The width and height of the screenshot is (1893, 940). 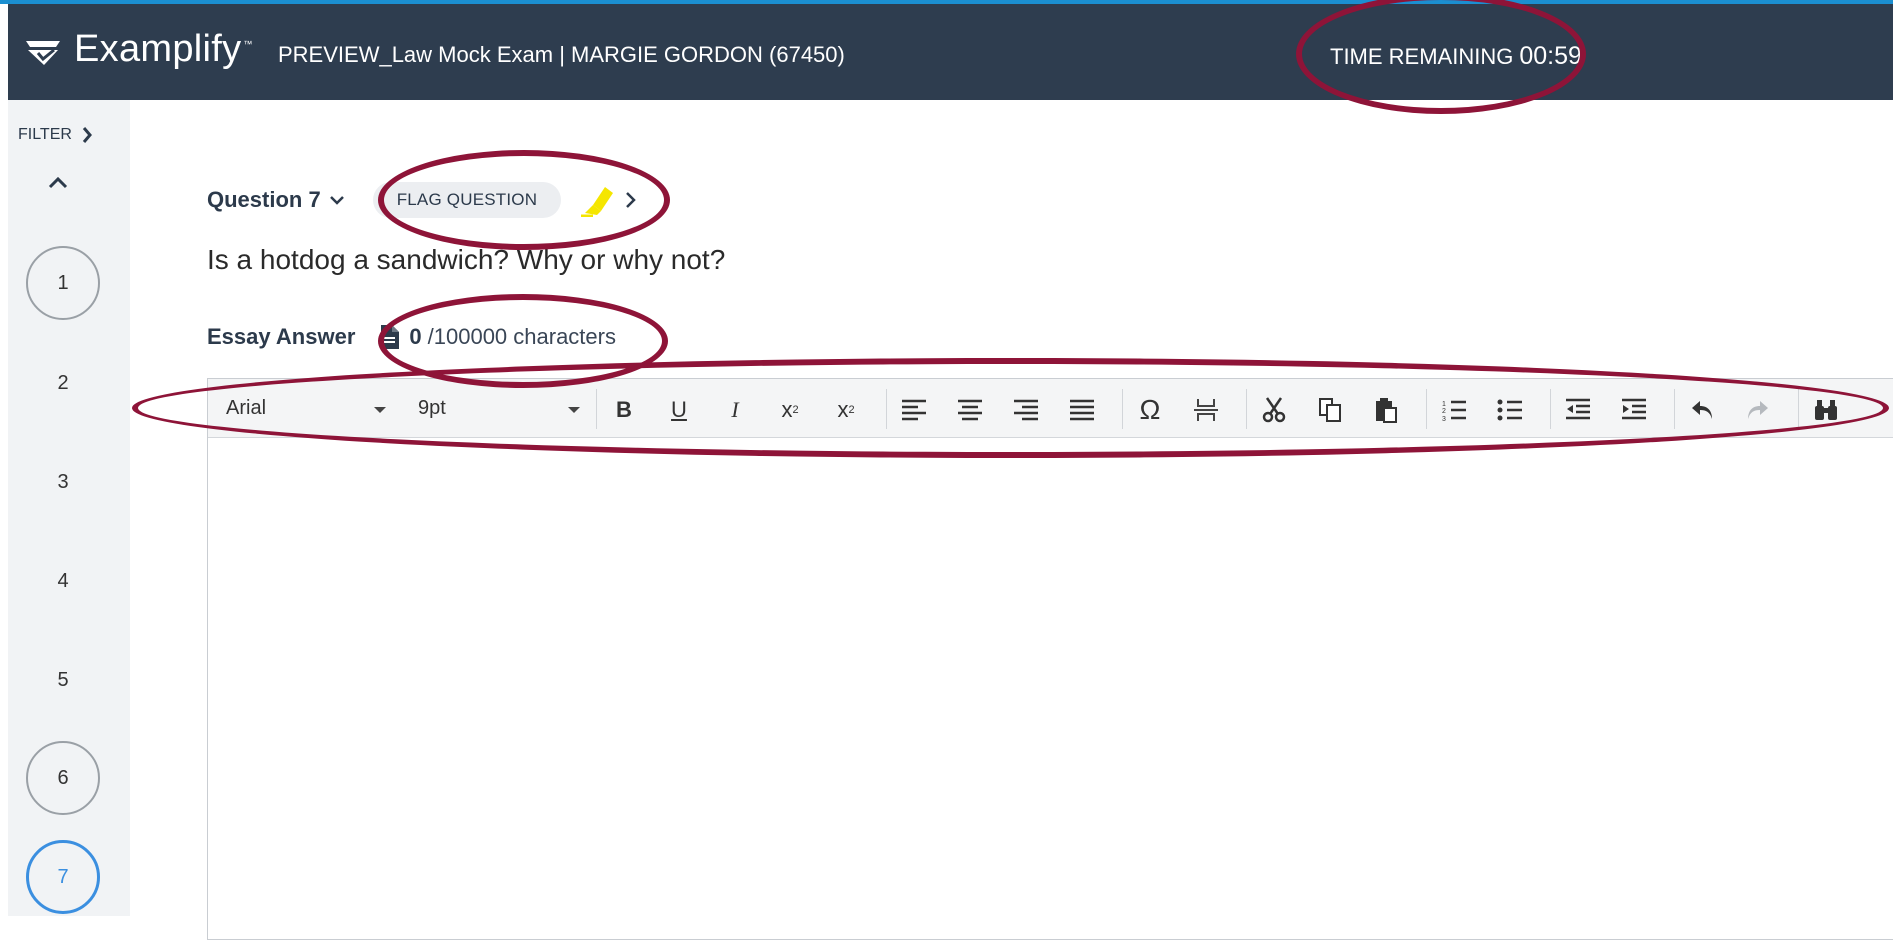 I want to click on question-nav-7: 7, so click(x=63, y=877).